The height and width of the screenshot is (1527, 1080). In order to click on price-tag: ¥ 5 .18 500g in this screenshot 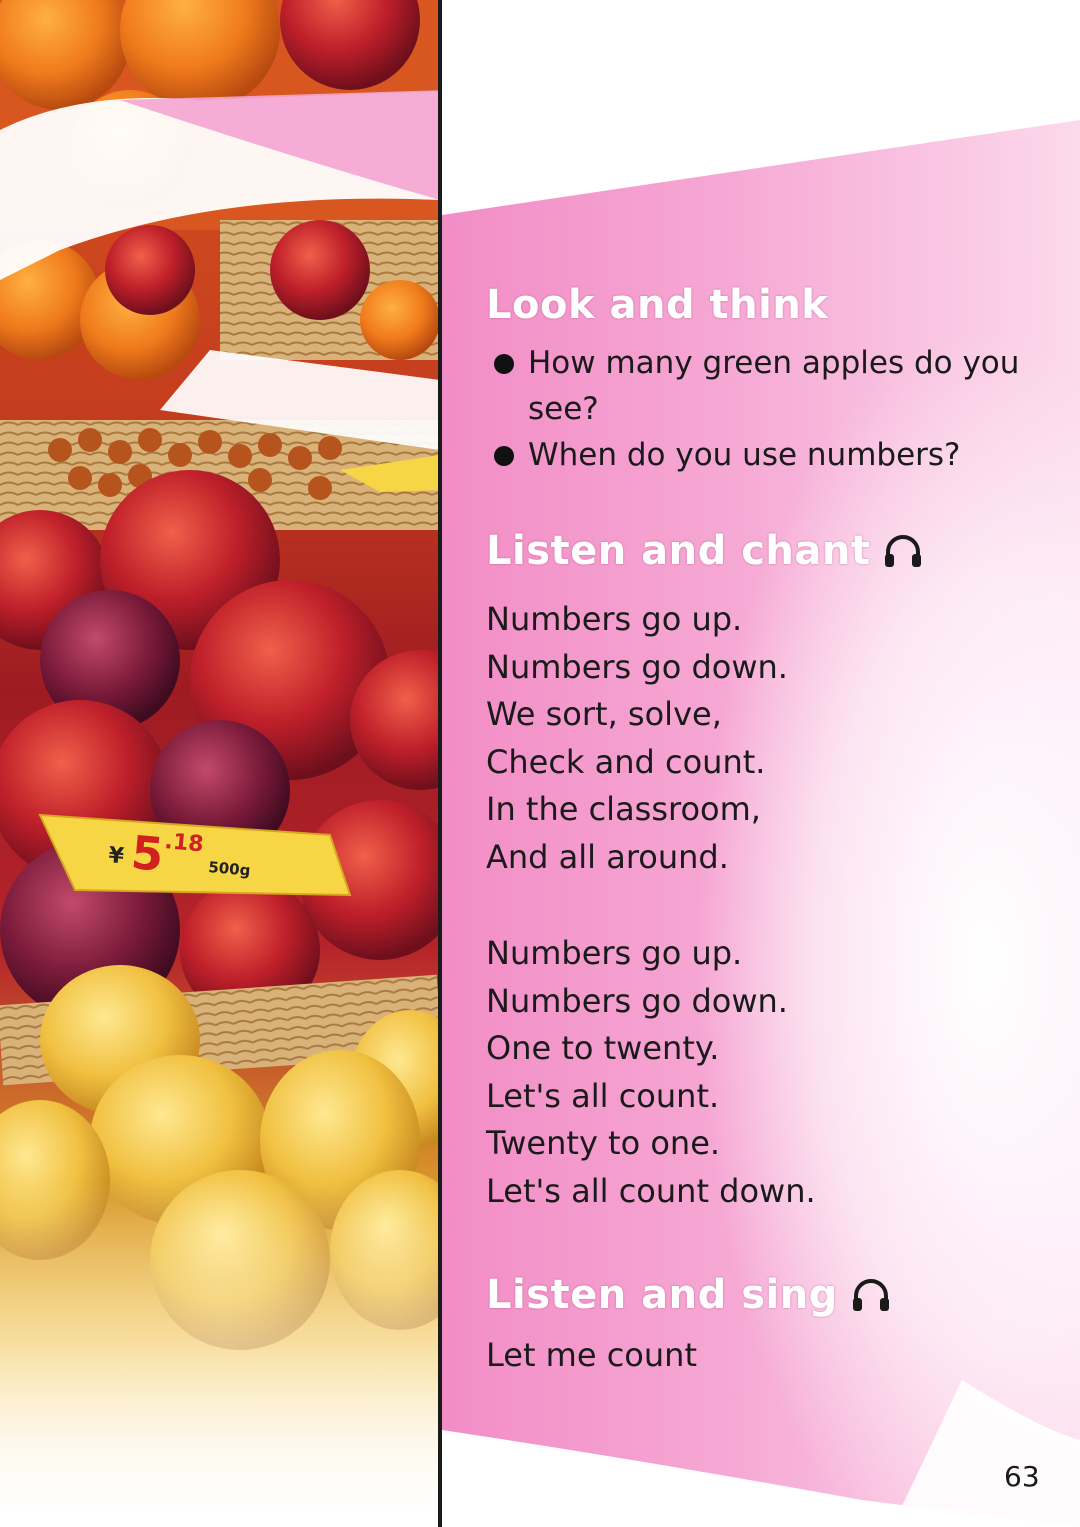, I will do `click(195, 855)`.